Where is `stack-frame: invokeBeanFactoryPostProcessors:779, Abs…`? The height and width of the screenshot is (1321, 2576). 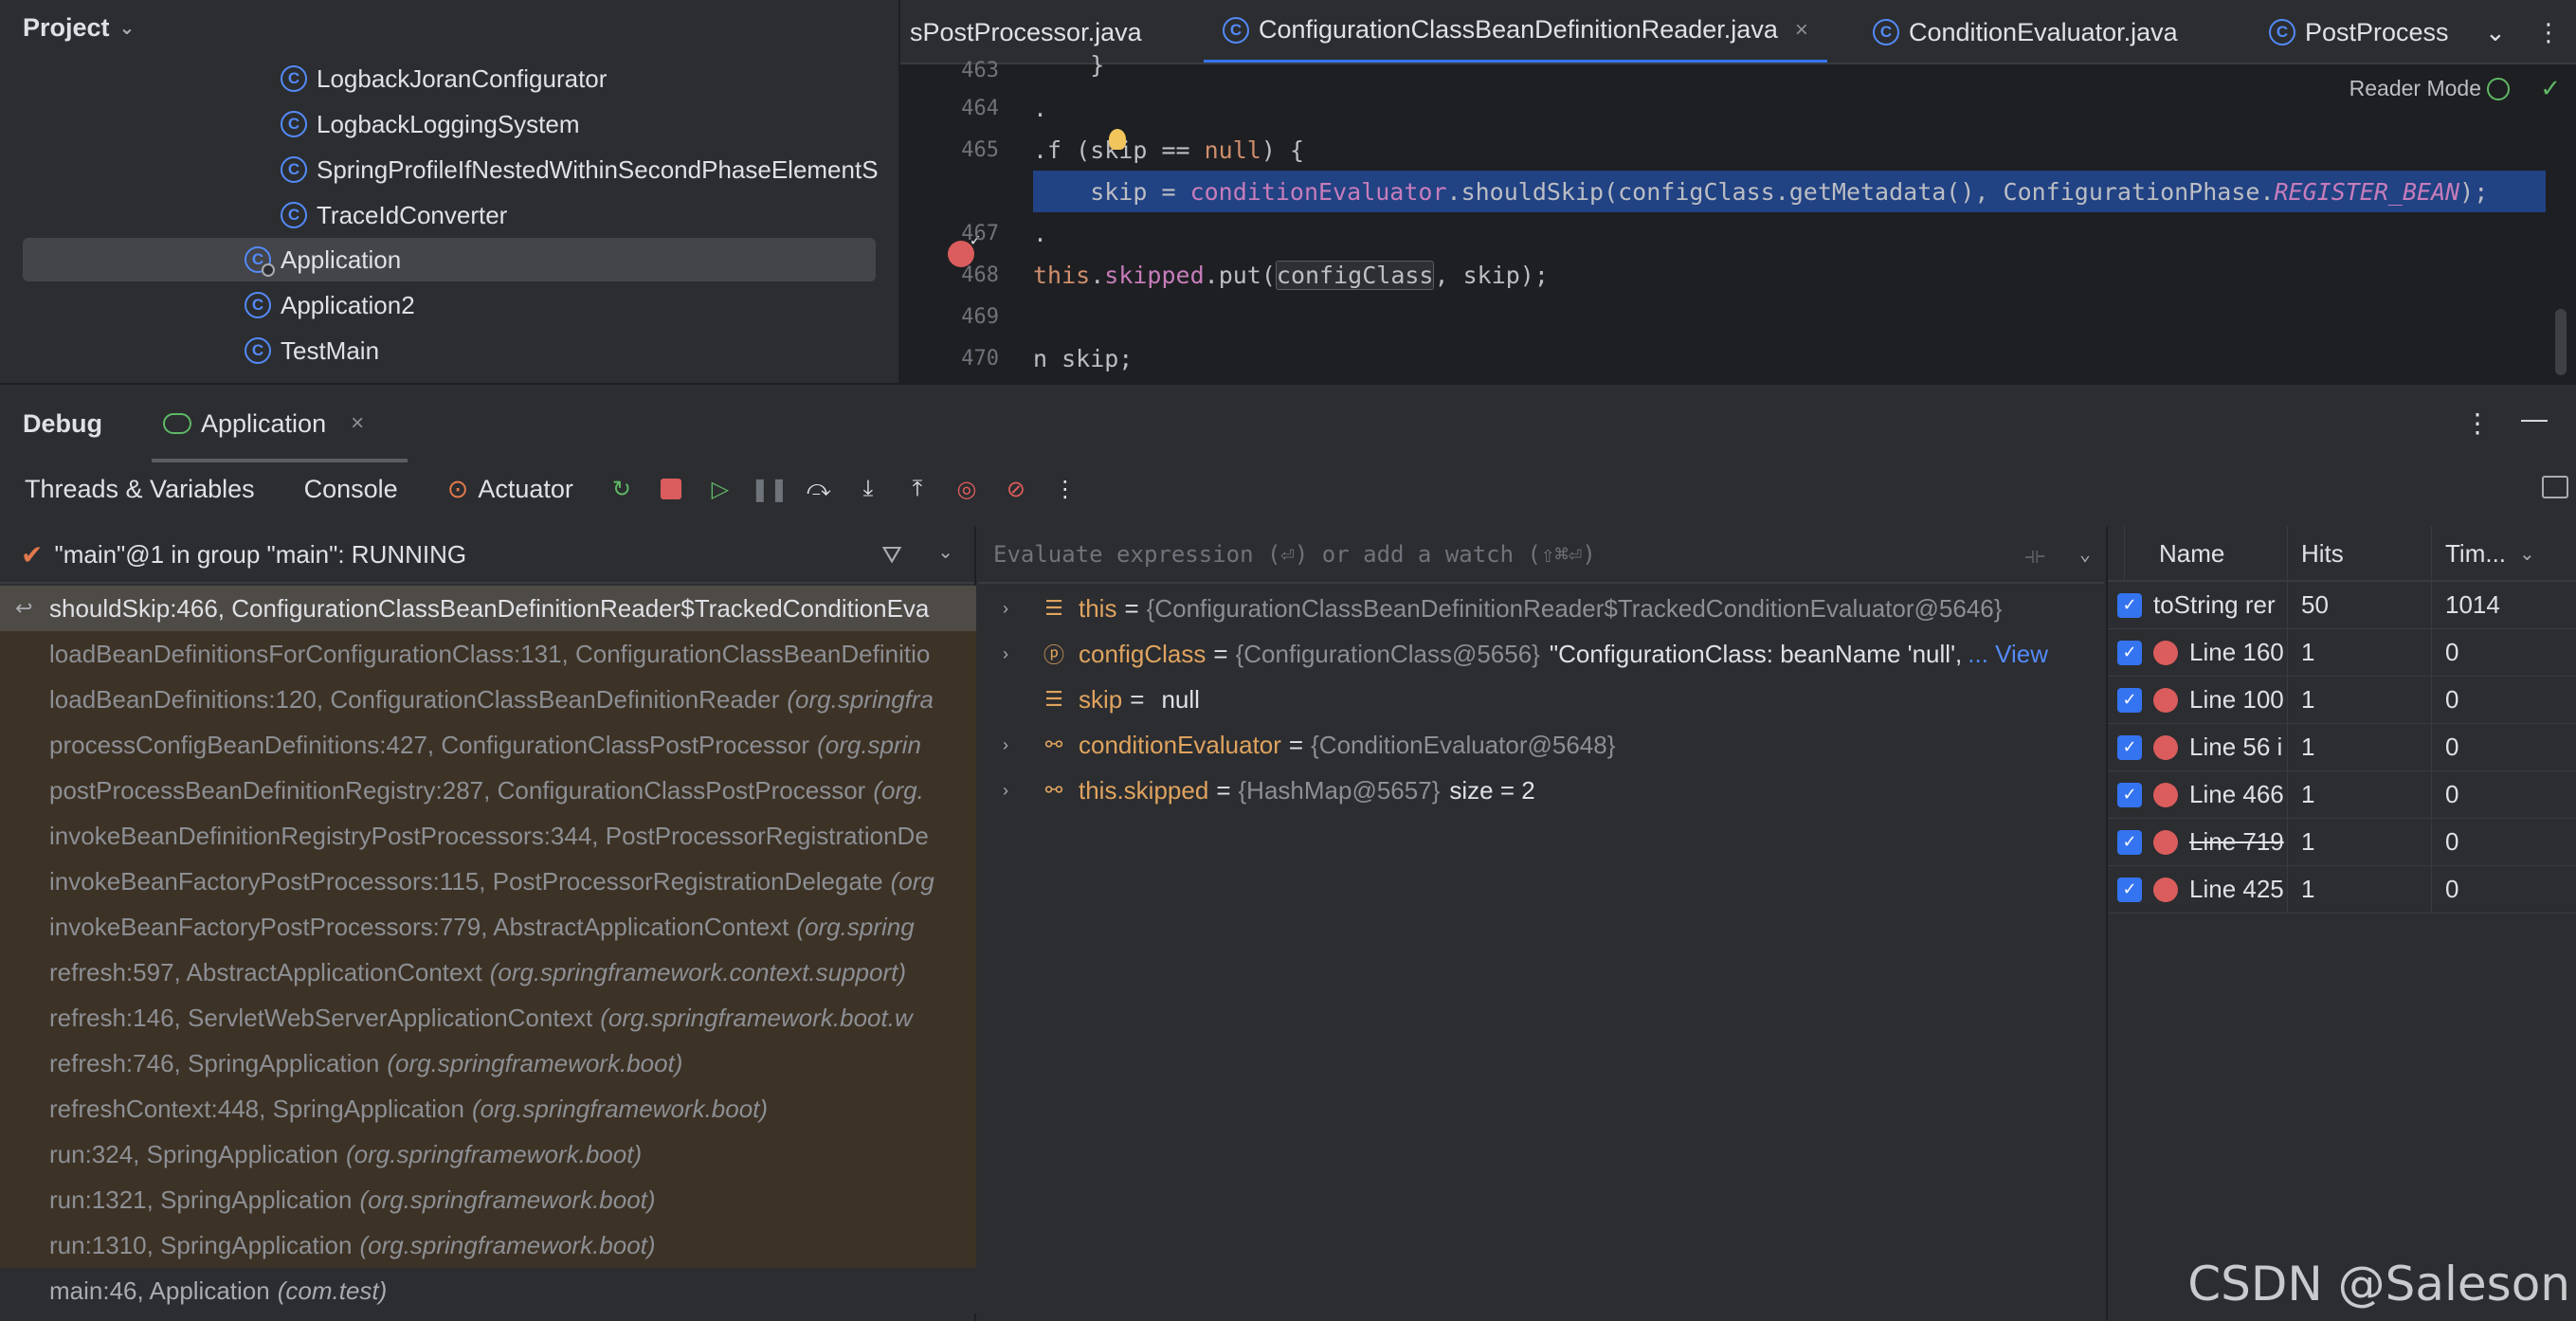 stack-frame: invokeBeanFactoryPostProcessors:779, Abs… is located at coordinates (488, 927).